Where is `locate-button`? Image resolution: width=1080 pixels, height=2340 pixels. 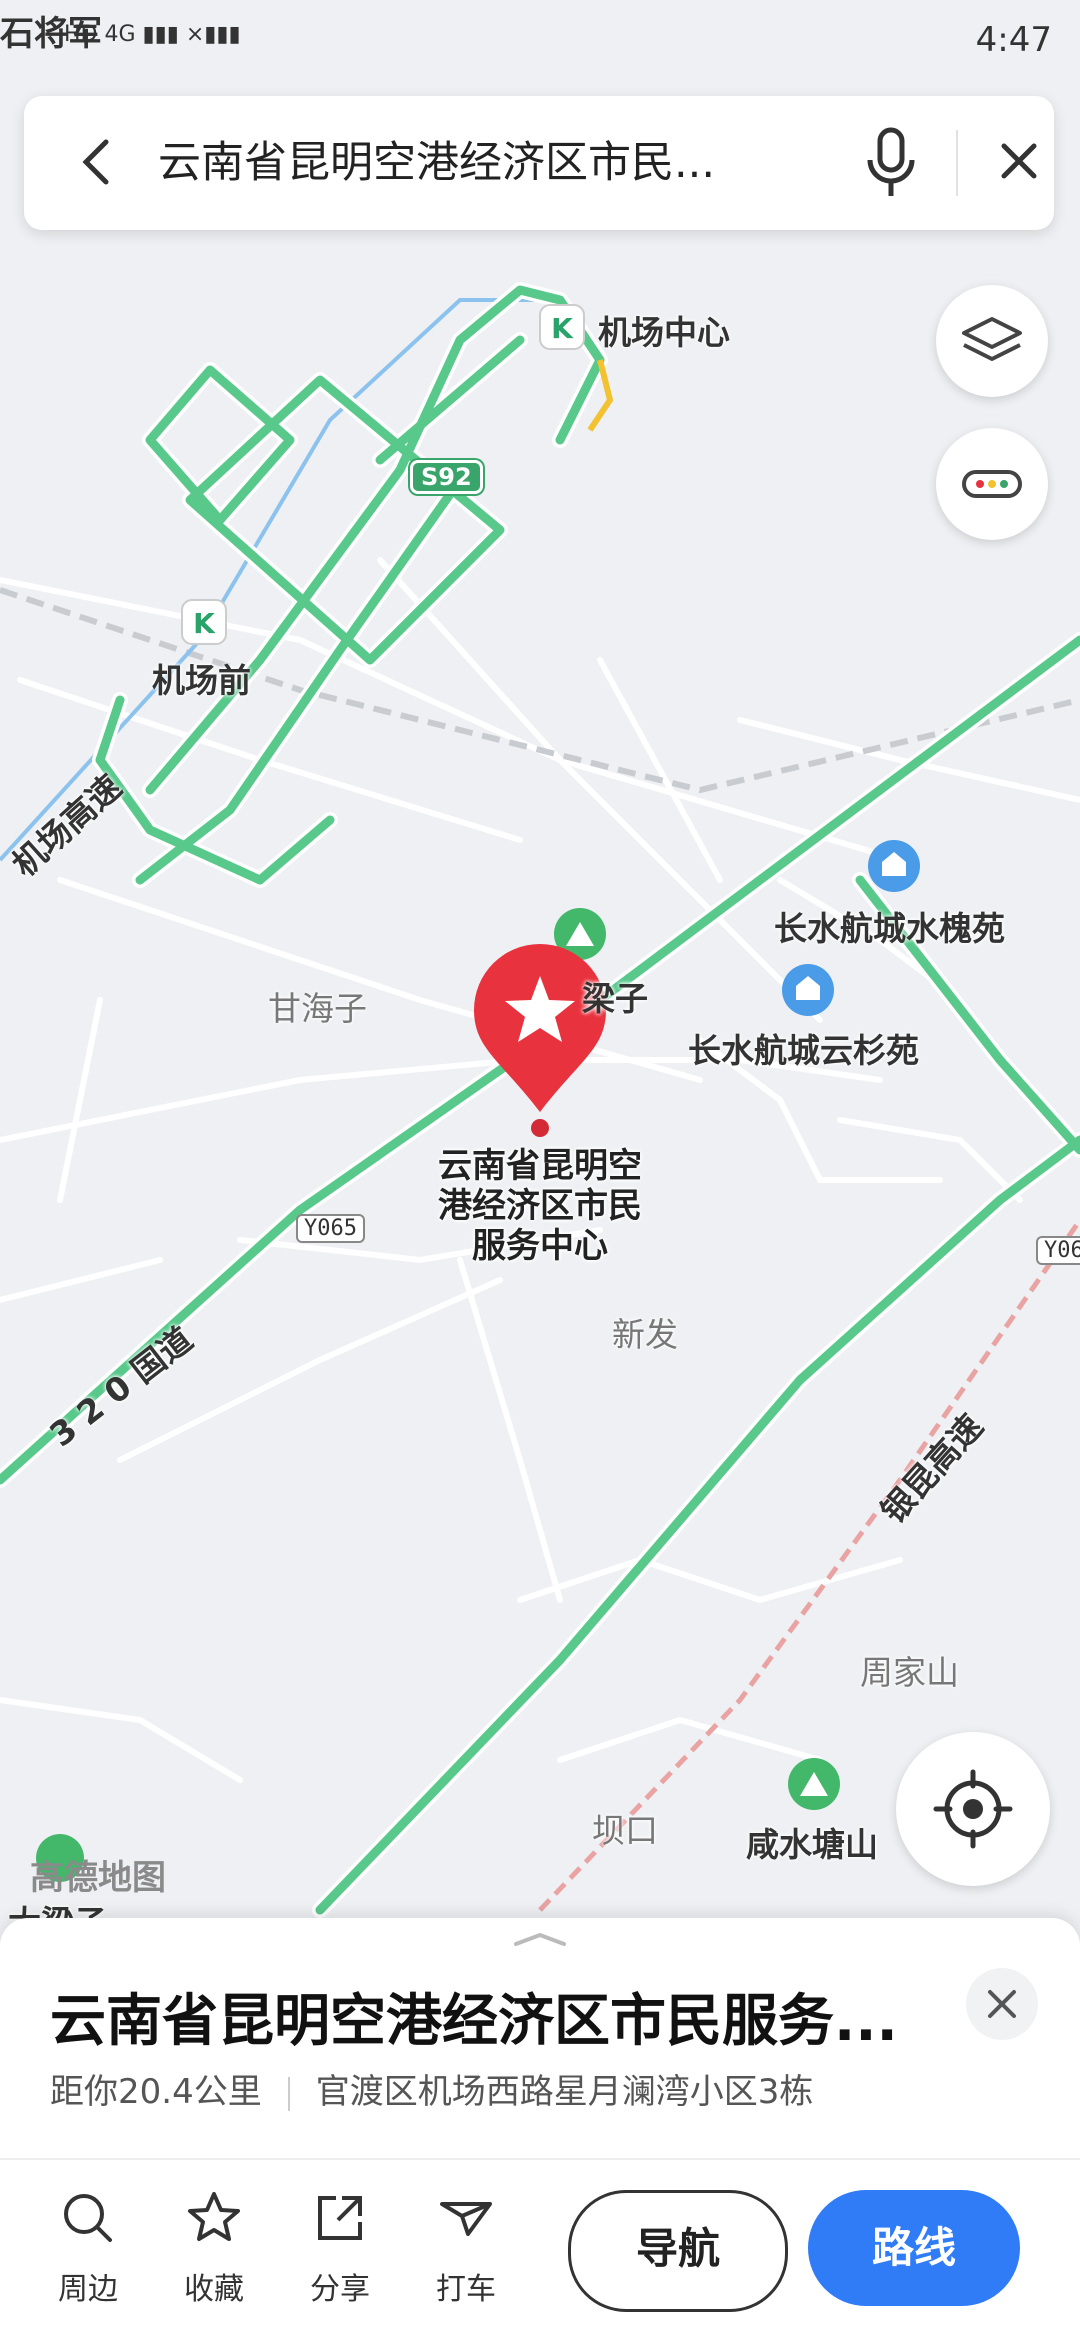
locate-button is located at coordinates (973, 1809).